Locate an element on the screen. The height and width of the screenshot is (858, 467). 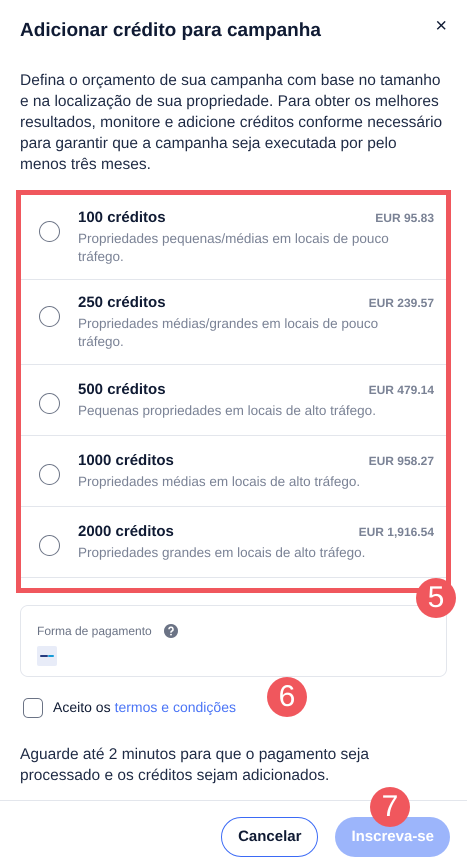
close-button: × is located at coordinates (441, 26).